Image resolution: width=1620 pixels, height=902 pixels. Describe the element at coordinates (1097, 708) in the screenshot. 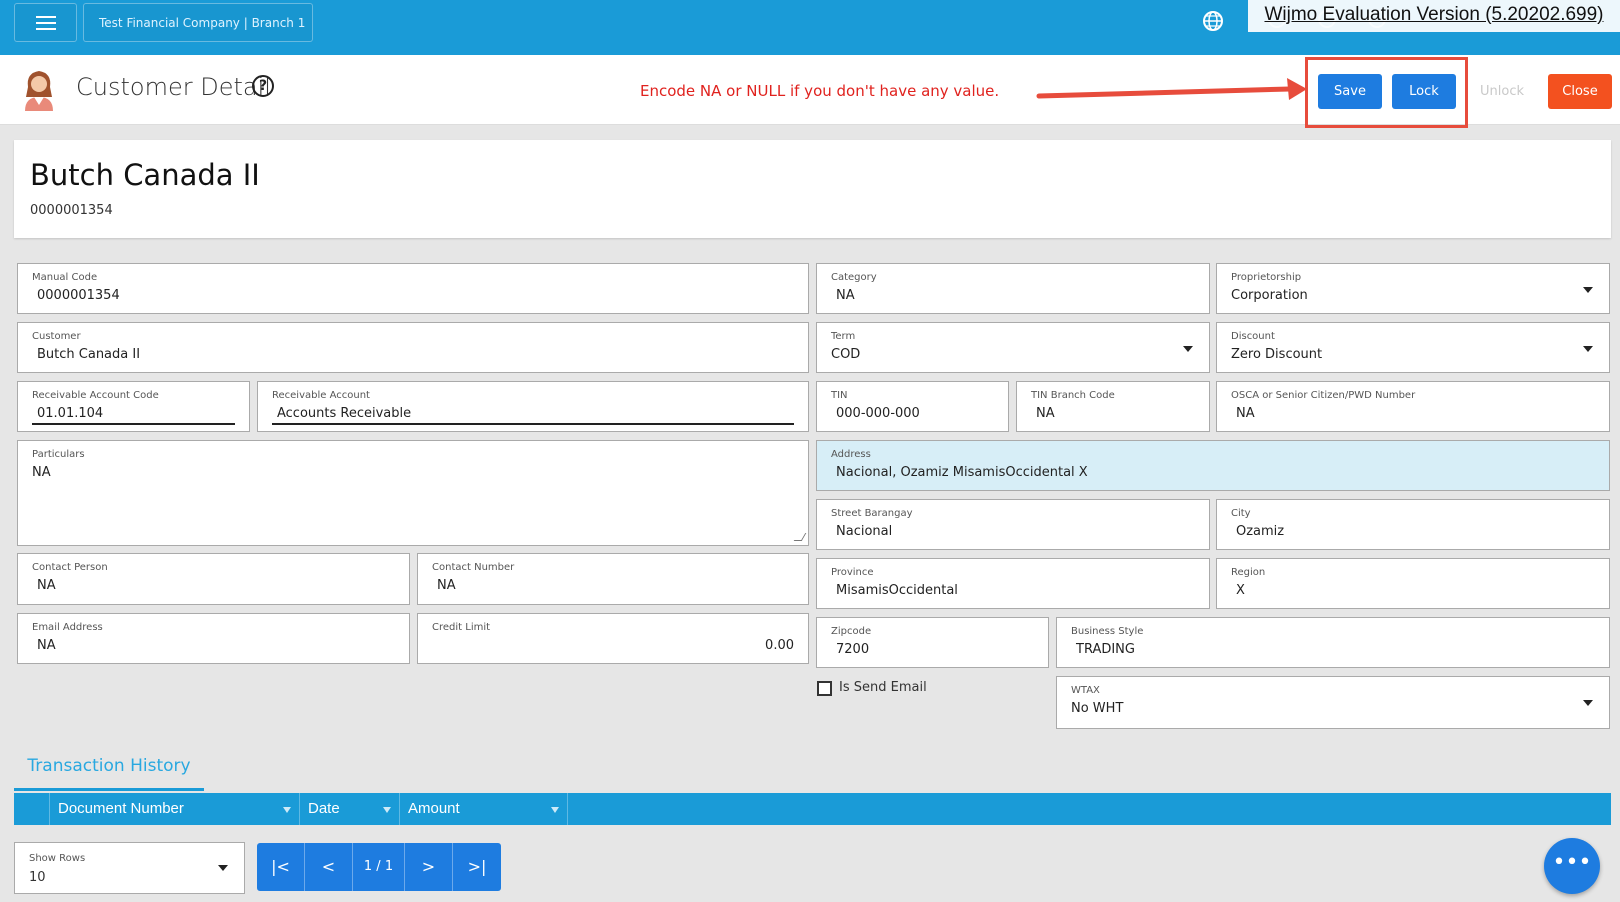

I see `field-value: No WHT` at that location.